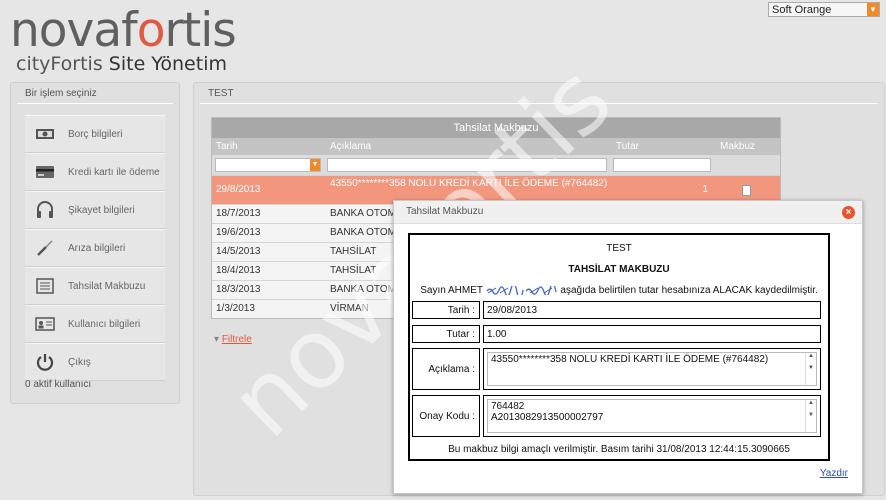 This screenshot has height=500, width=886. I want to click on receipt-date-row: Tarih : 29/08/2013, so click(618, 310).